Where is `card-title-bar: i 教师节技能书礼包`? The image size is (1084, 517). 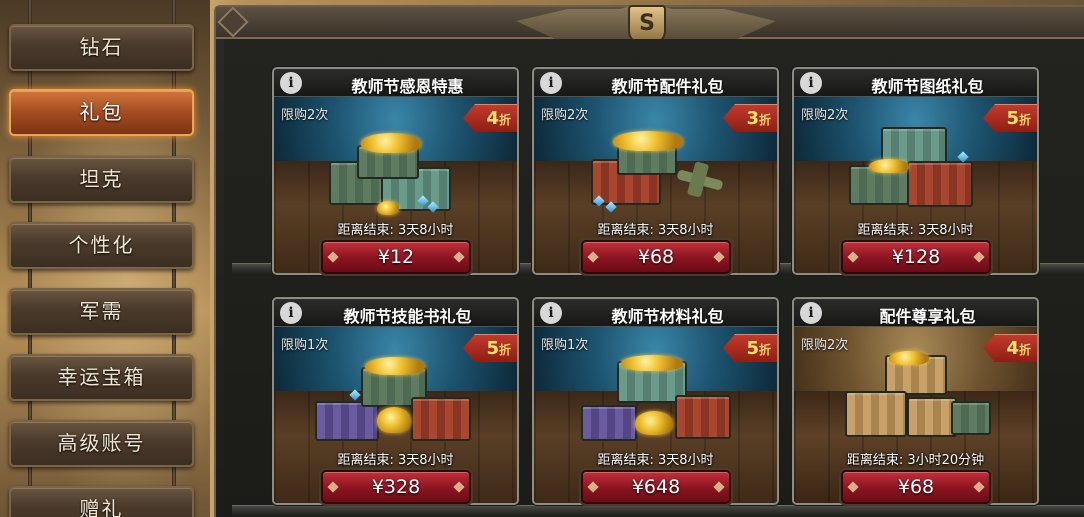 card-title-bar: i 教师节技能书礼包 is located at coordinates (395, 313).